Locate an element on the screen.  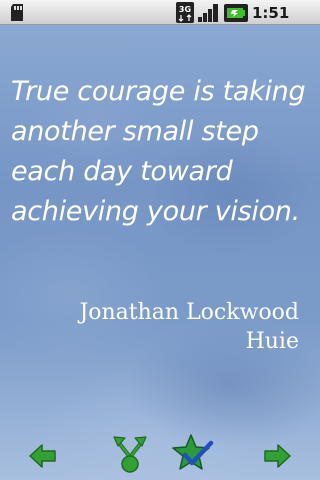
share-icon is located at coordinates (130, 454).